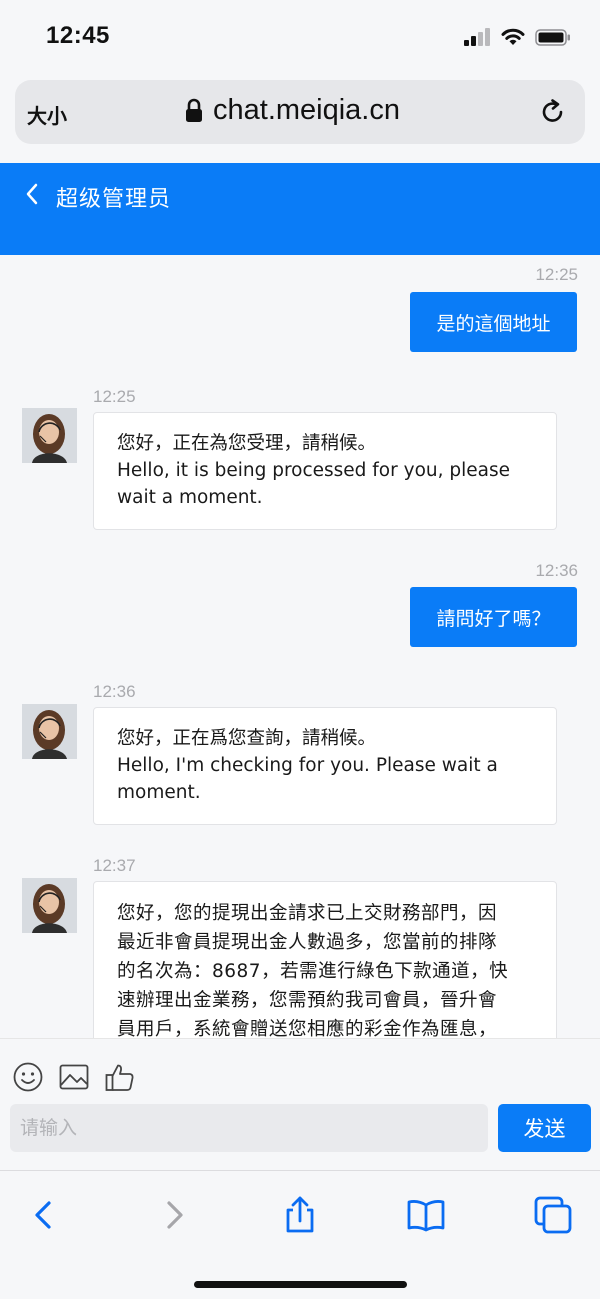 This screenshot has height=1299, width=600. I want to click on battery-icon, so click(552, 37).